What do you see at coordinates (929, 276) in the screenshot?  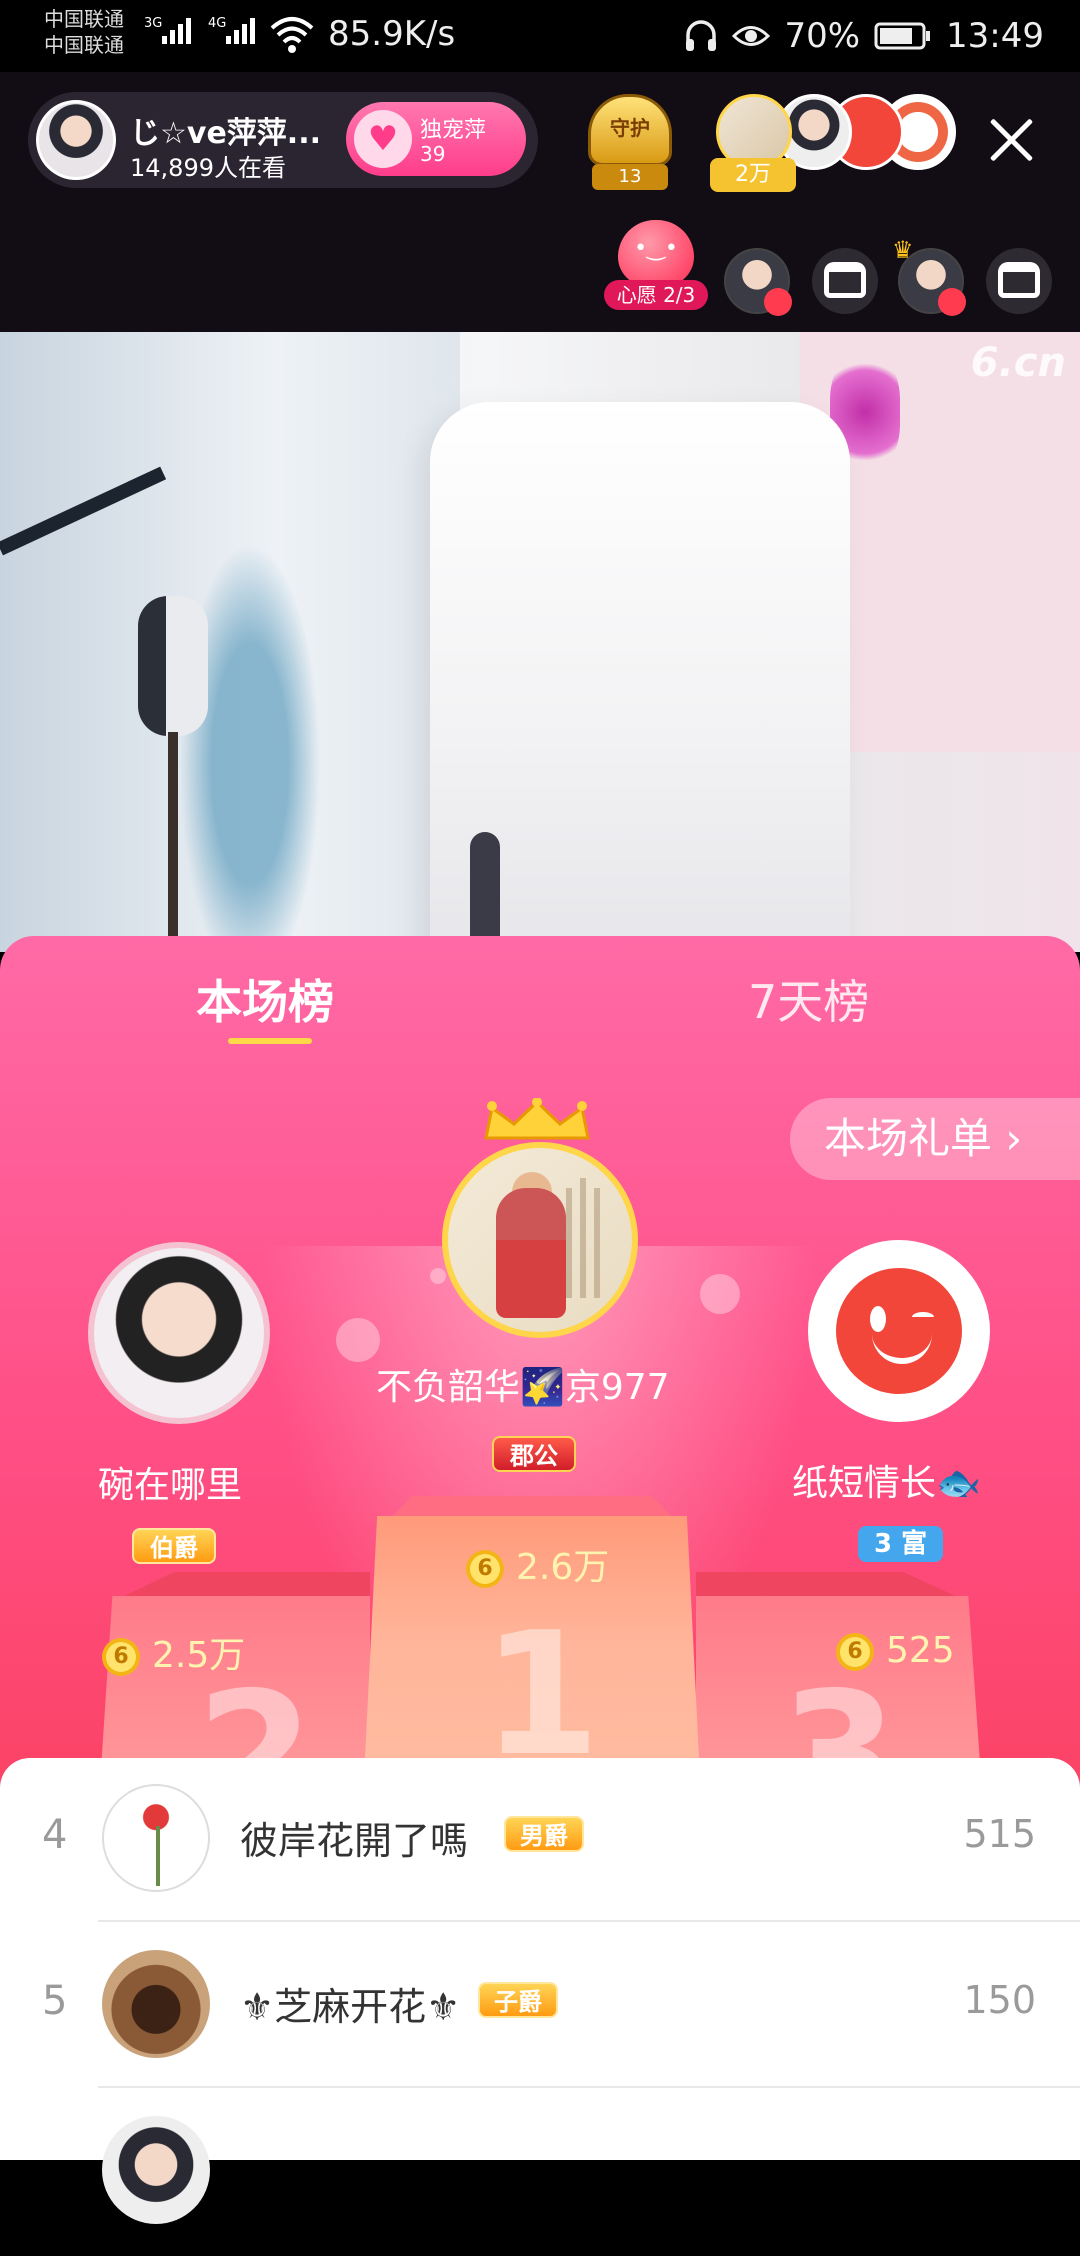 I see `mic-seat-occupied: ♛` at bounding box center [929, 276].